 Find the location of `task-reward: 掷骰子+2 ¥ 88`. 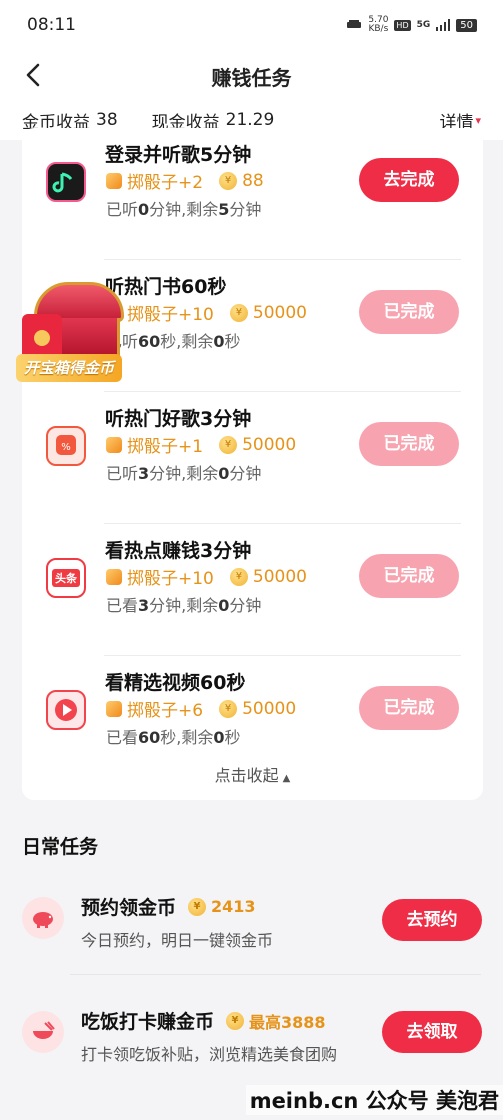

task-reward: 掷骰子+2 ¥ 88 is located at coordinates (185, 180).